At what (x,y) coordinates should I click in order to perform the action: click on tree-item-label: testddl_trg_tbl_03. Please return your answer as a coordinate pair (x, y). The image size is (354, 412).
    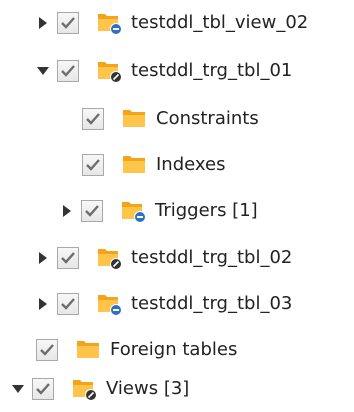
    Looking at the image, I should click on (212, 303).